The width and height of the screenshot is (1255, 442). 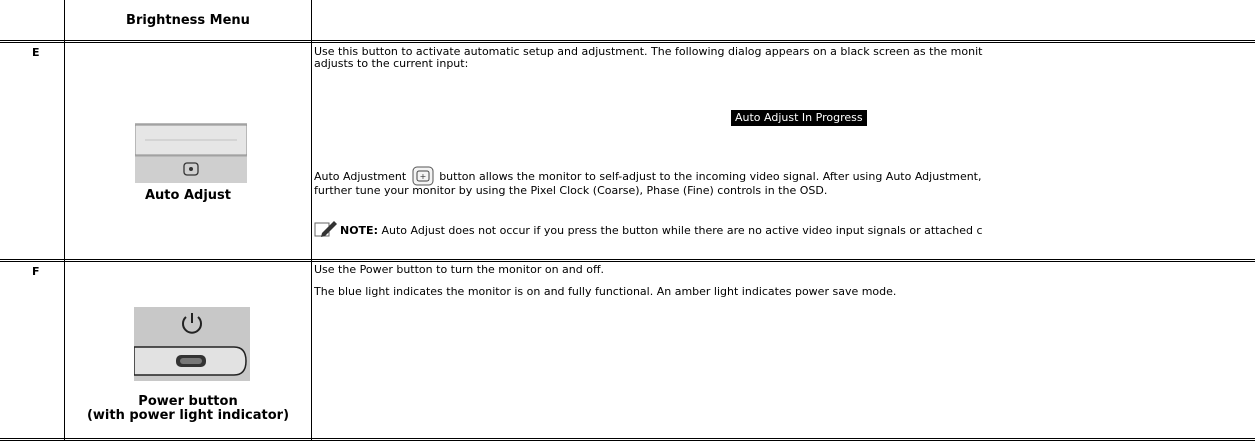 What do you see at coordinates (192, 344) in the screenshot?
I see `power-button-image` at bounding box center [192, 344].